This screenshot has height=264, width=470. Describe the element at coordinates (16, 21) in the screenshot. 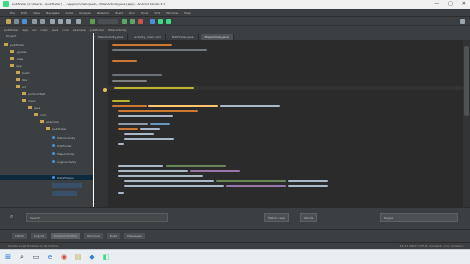

I see `save-icon` at that location.